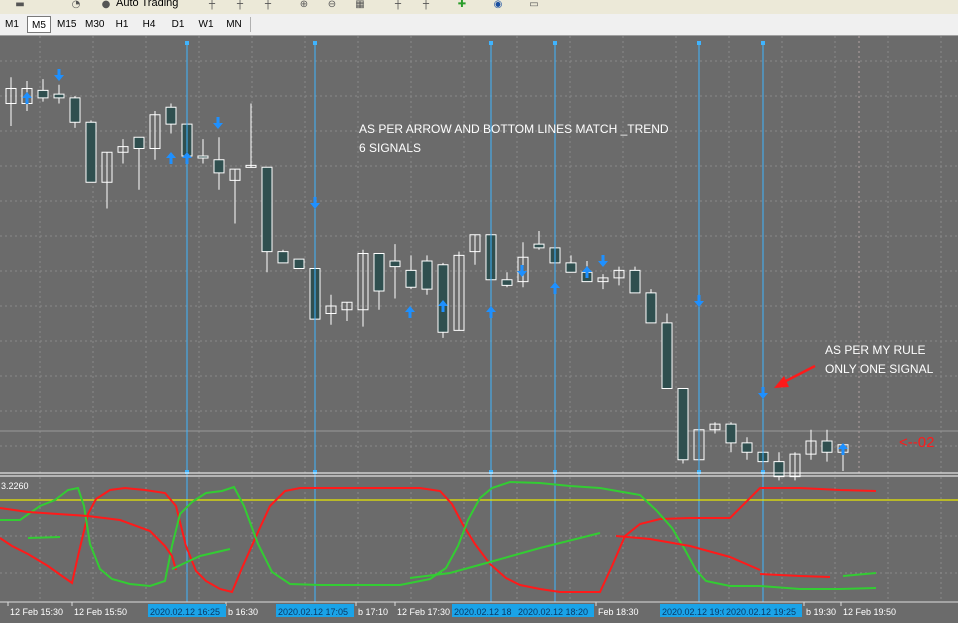 The height and width of the screenshot is (623, 958). I want to click on indicator-level-label: 3.2260, so click(15, 486).